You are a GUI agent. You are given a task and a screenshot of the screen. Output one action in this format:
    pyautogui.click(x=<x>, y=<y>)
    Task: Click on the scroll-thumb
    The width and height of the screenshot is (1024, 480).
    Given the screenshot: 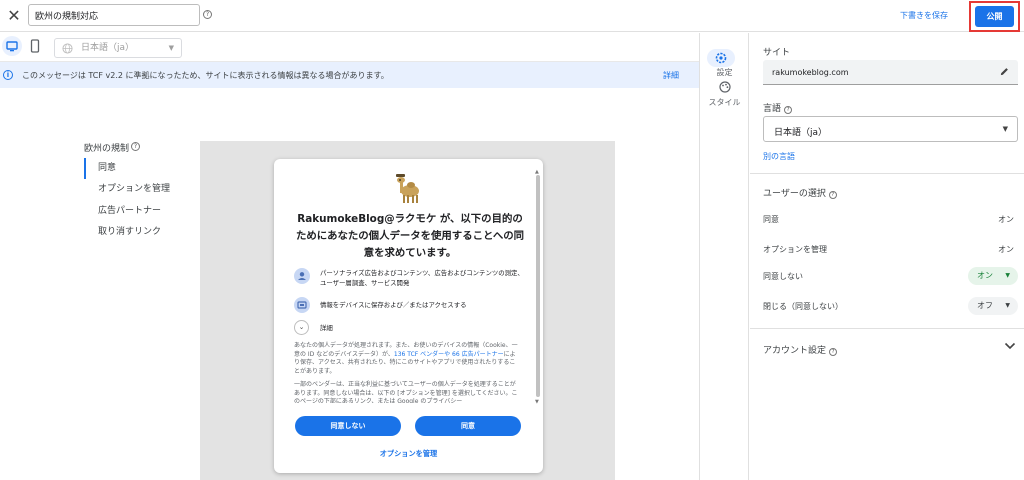 What is the action you would take?
    pyautogui.click(x=538, y=286)
    